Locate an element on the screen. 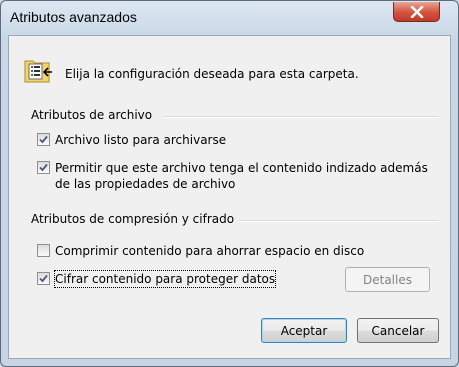 The height and width of the screenshot is (367, 459). encrypt-checkbox is located at coordinates (43, 278).